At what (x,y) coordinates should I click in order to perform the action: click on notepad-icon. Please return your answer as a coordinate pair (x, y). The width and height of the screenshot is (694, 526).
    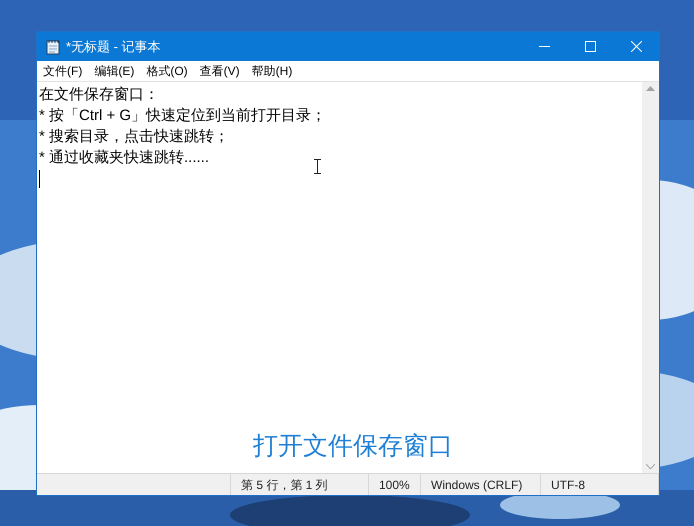
    Looking at the image, I should click on (53, 46).